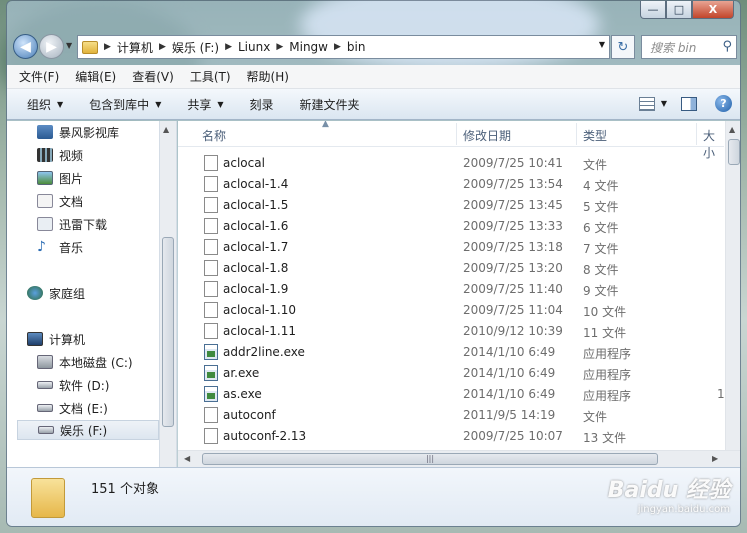 This screenshot has height=533, width=747. I want to click on table-row: autoconf-2.13 2009/7/25 10:07 13 文件, so click(451, 436).